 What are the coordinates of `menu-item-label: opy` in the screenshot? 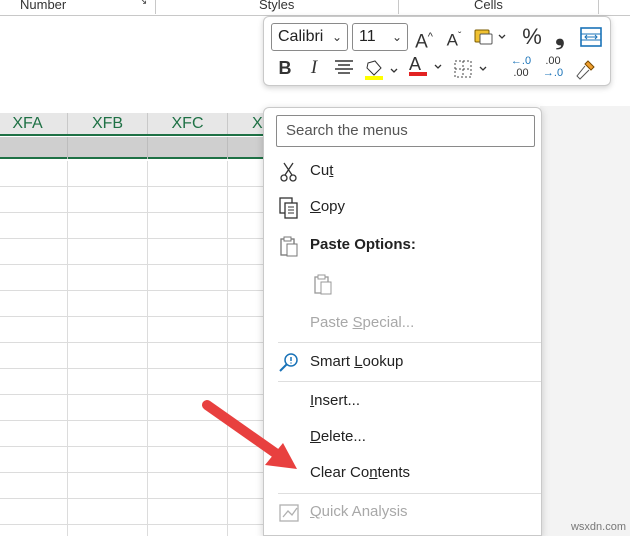 It's located at (333, 206).